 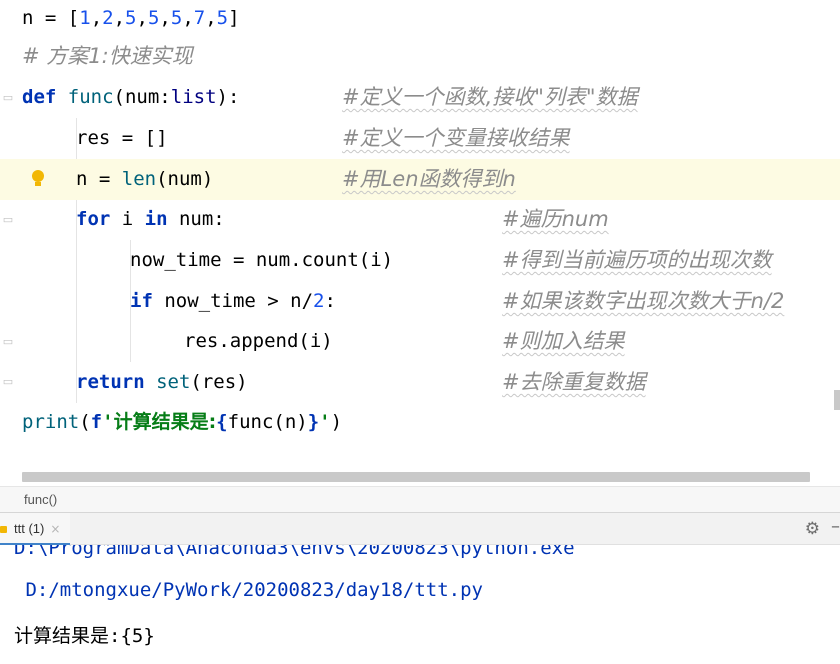 I want to click on code-line-2: # 方案1:快速实现, so click(x=420, y=56).